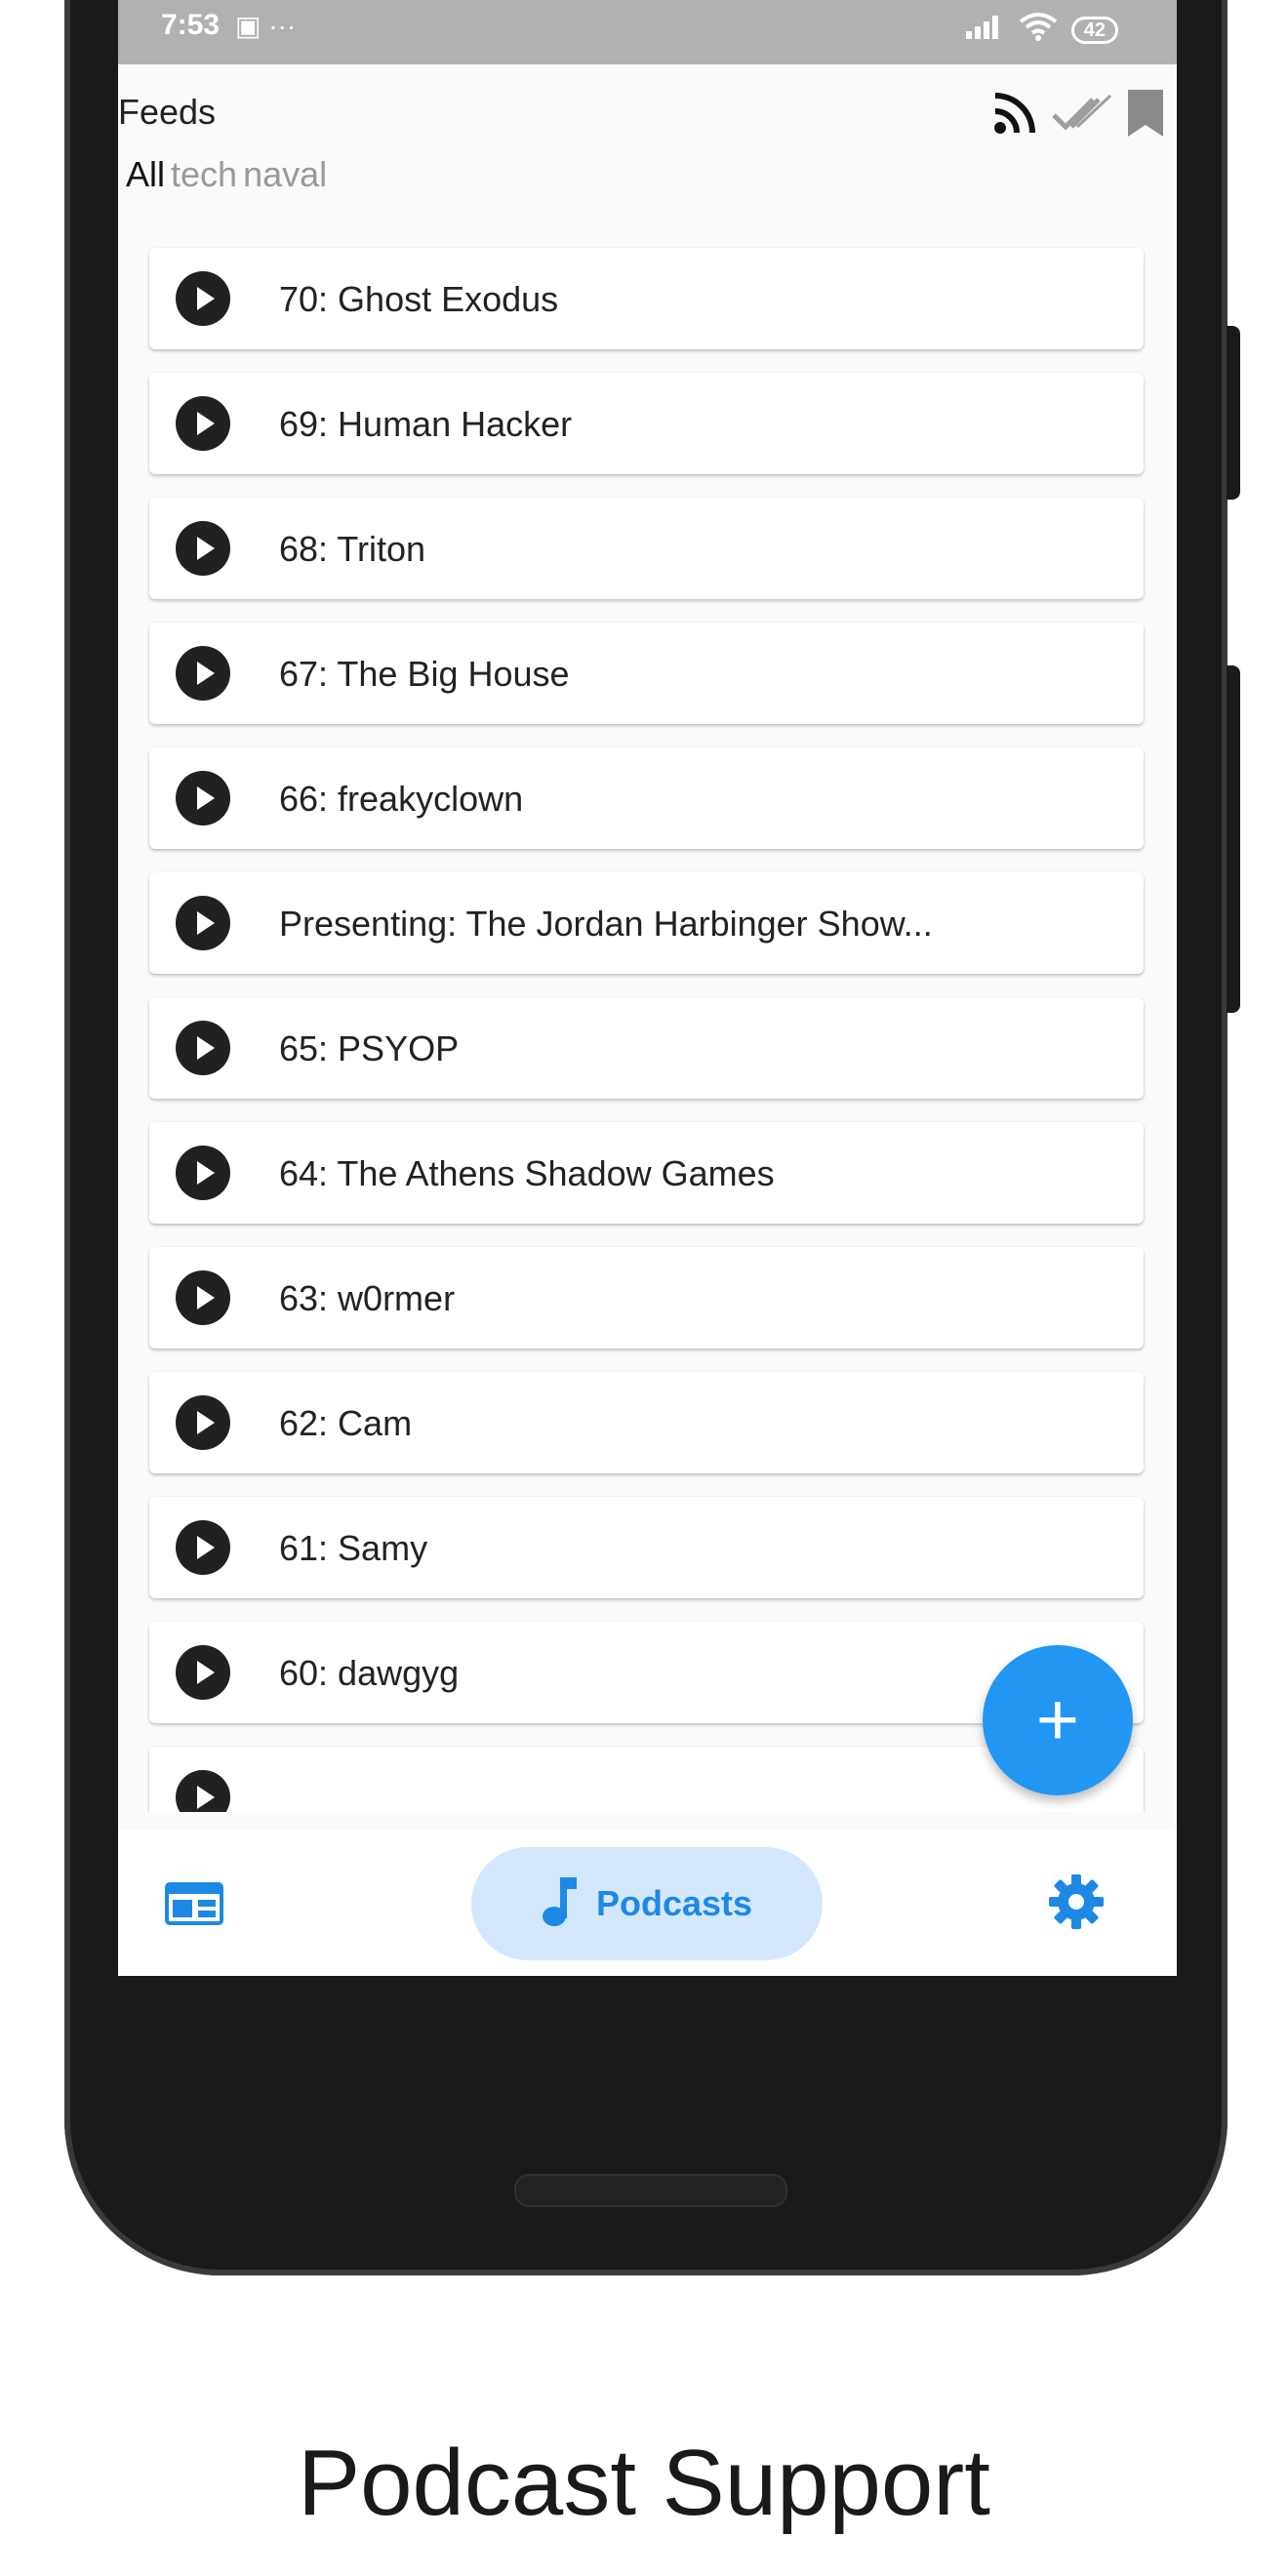 The image size is (1288, 2576). Describe the element at coordinates (167, 112) in the screenshot. I see `page-title: Feeds` at that location.